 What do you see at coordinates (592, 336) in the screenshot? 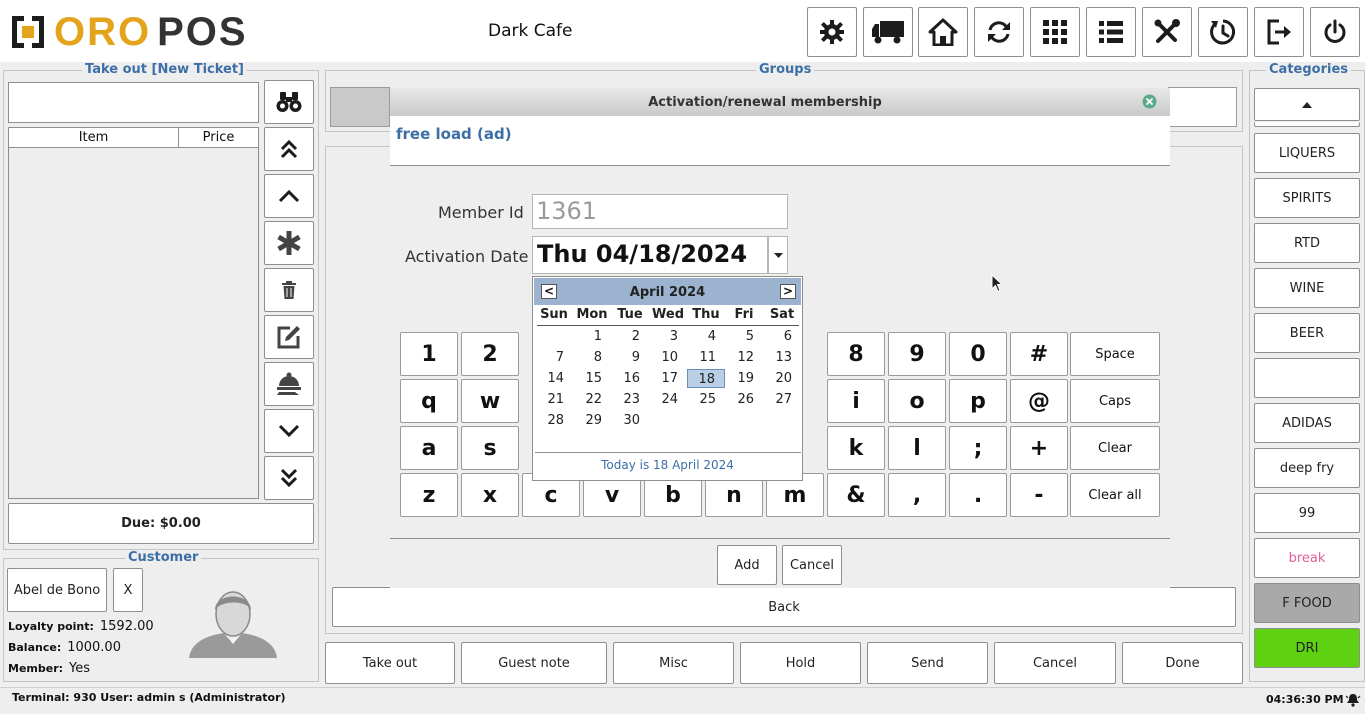
I see `calendar-day-1: 1` at bounding box center [592, 336].